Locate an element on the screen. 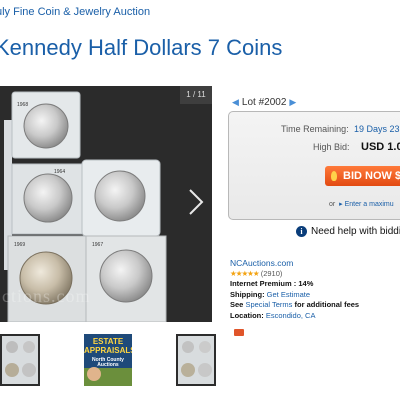  time-remaining-value: 19 Days 23 is located at coordinates (377, 129).